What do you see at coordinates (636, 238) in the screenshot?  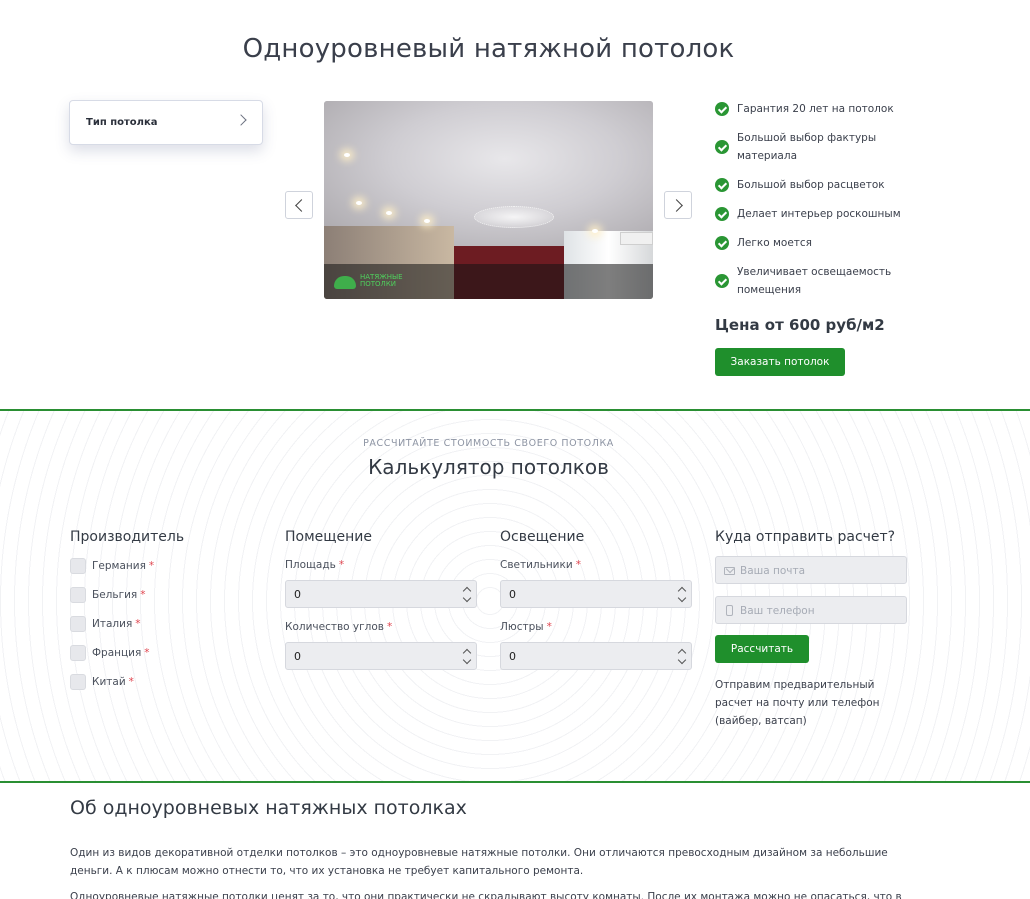 I see `photo-air-conditioner` at bounding box center [636, 238].